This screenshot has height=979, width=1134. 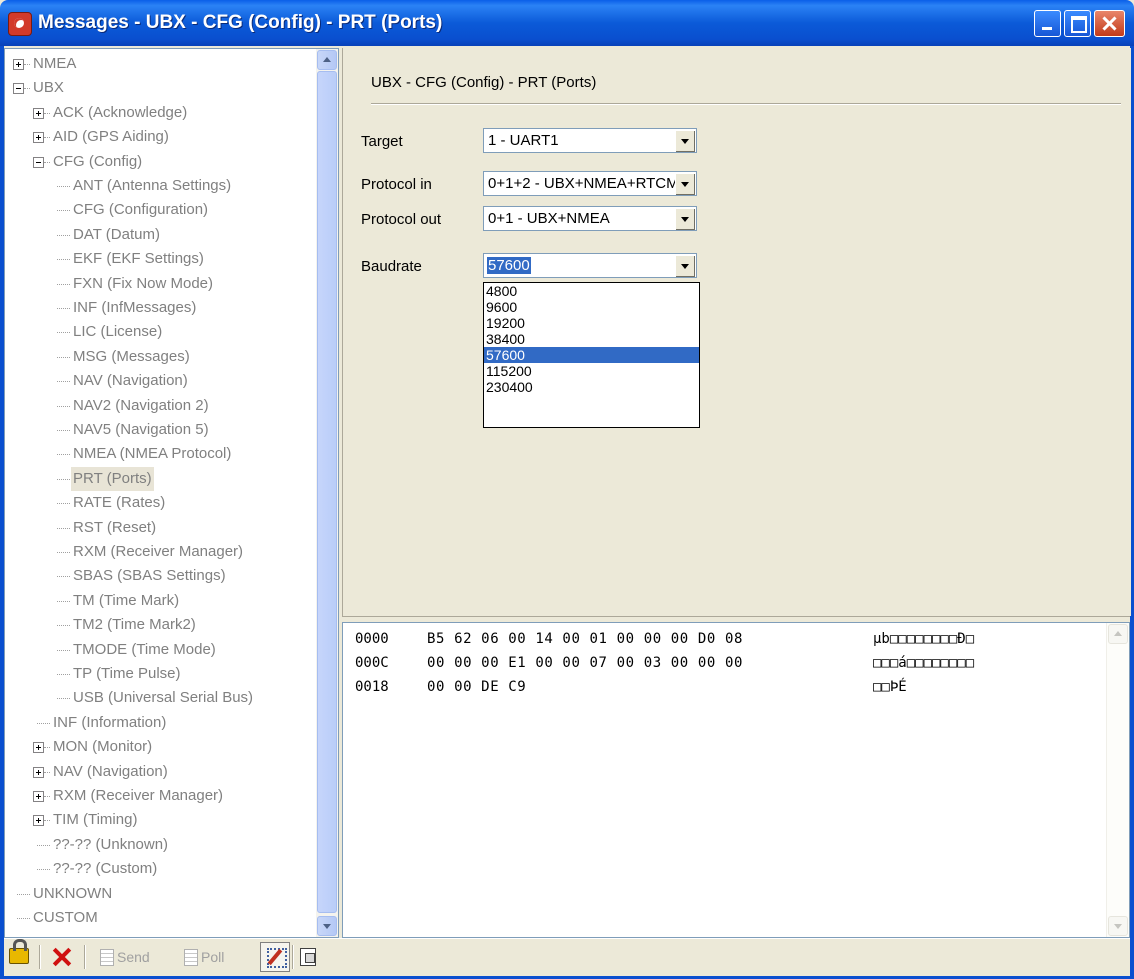 What do you see at coordinates (1047, 23) in the screenshot?
I see `minimize-button` at bounding box center [1047, 23].